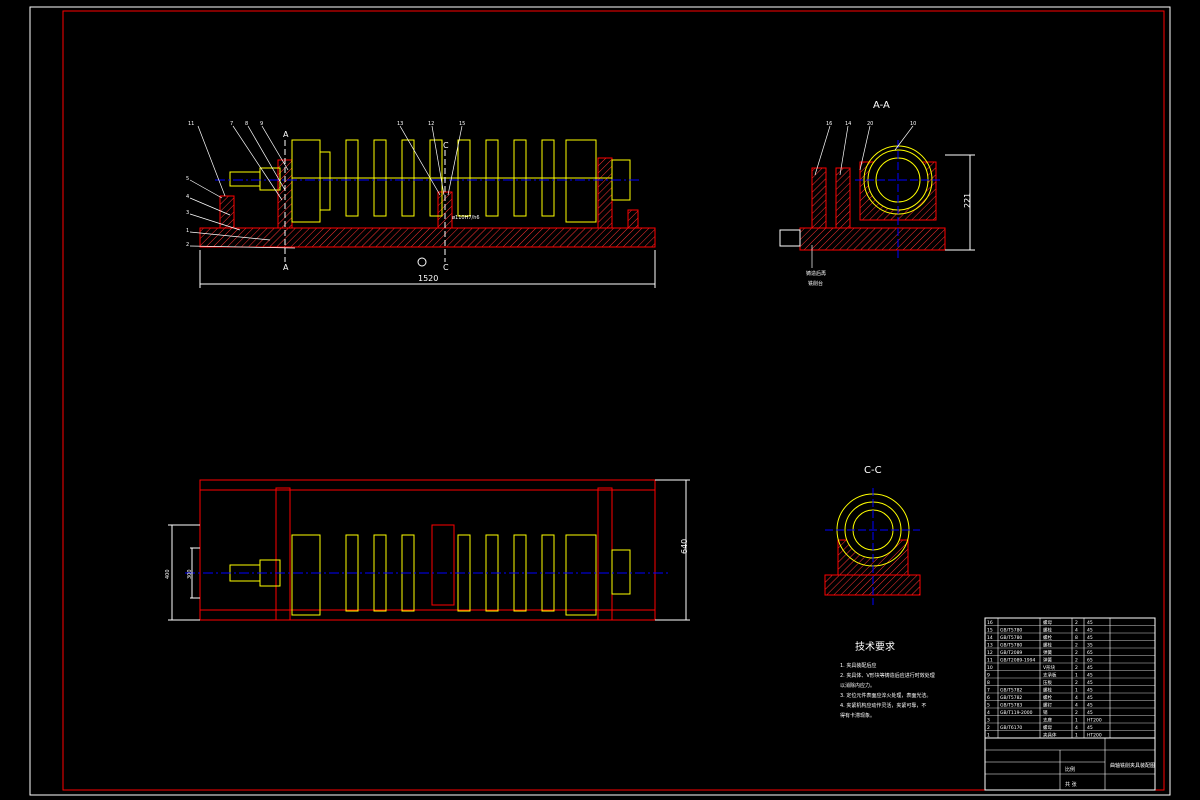 The image size is (1200, 800). I want to click on balloon-16: 16, so click(829, 124).